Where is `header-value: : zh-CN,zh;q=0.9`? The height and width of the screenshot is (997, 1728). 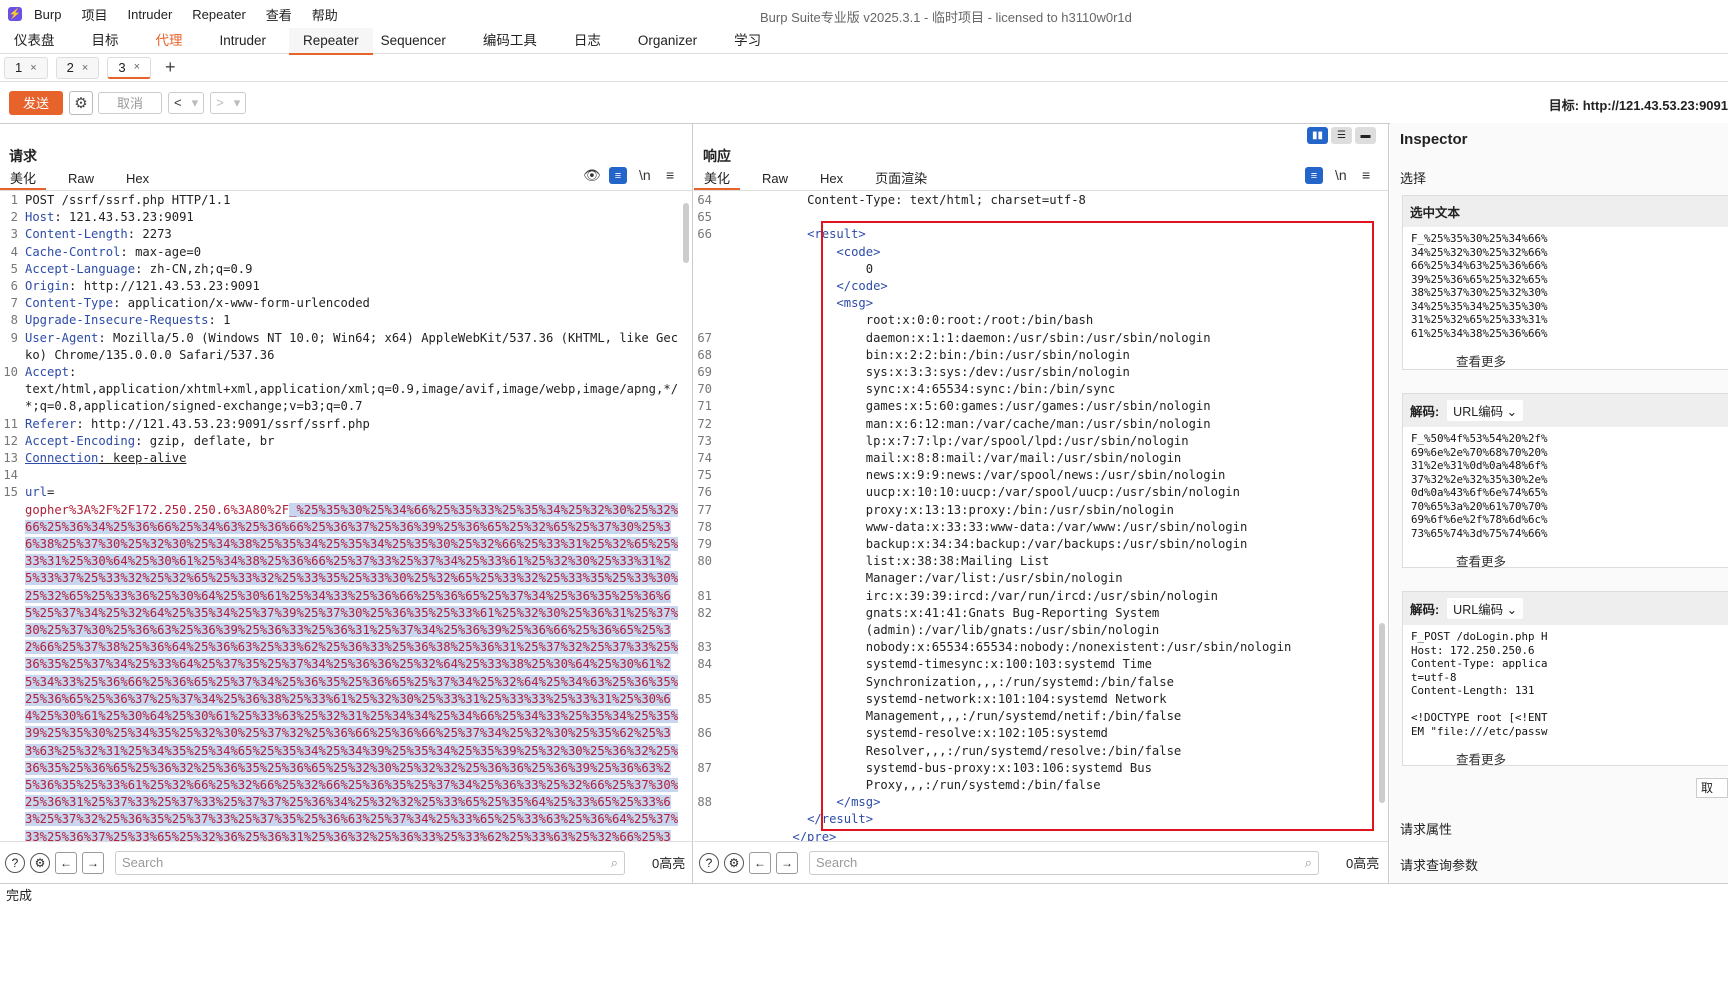 header-value: : zh-CN,zh;q=0.9 is located at coordinates (194, 268).